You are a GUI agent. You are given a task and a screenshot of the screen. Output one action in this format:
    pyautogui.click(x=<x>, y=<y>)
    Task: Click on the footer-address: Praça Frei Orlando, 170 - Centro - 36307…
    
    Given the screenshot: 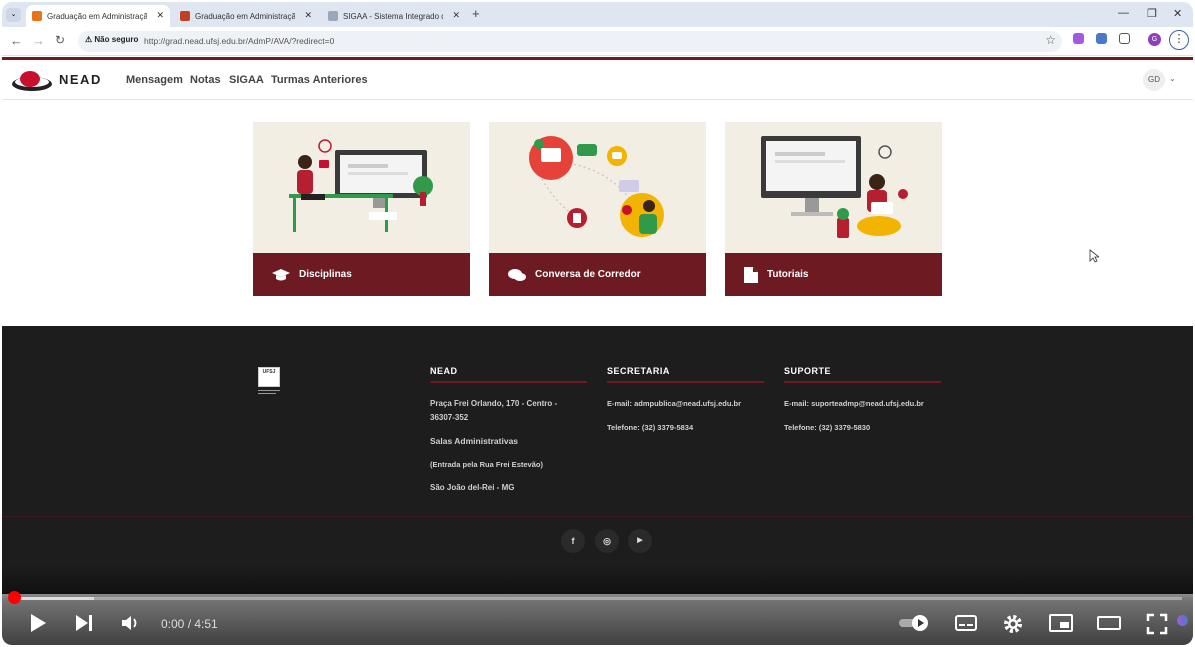 What is the action you would take?
    pyautogui.click(x=494, y=410)
    